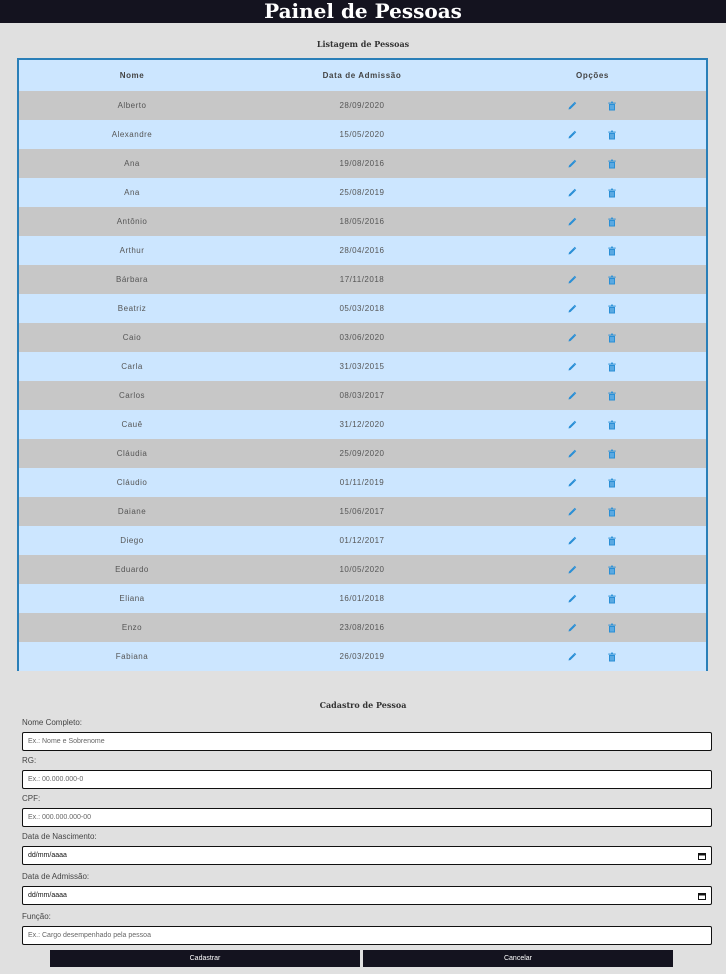  Describe the element at coordinates (362, 250) in the screenshot. I see `admission-date: 28/04/2016` at that location.